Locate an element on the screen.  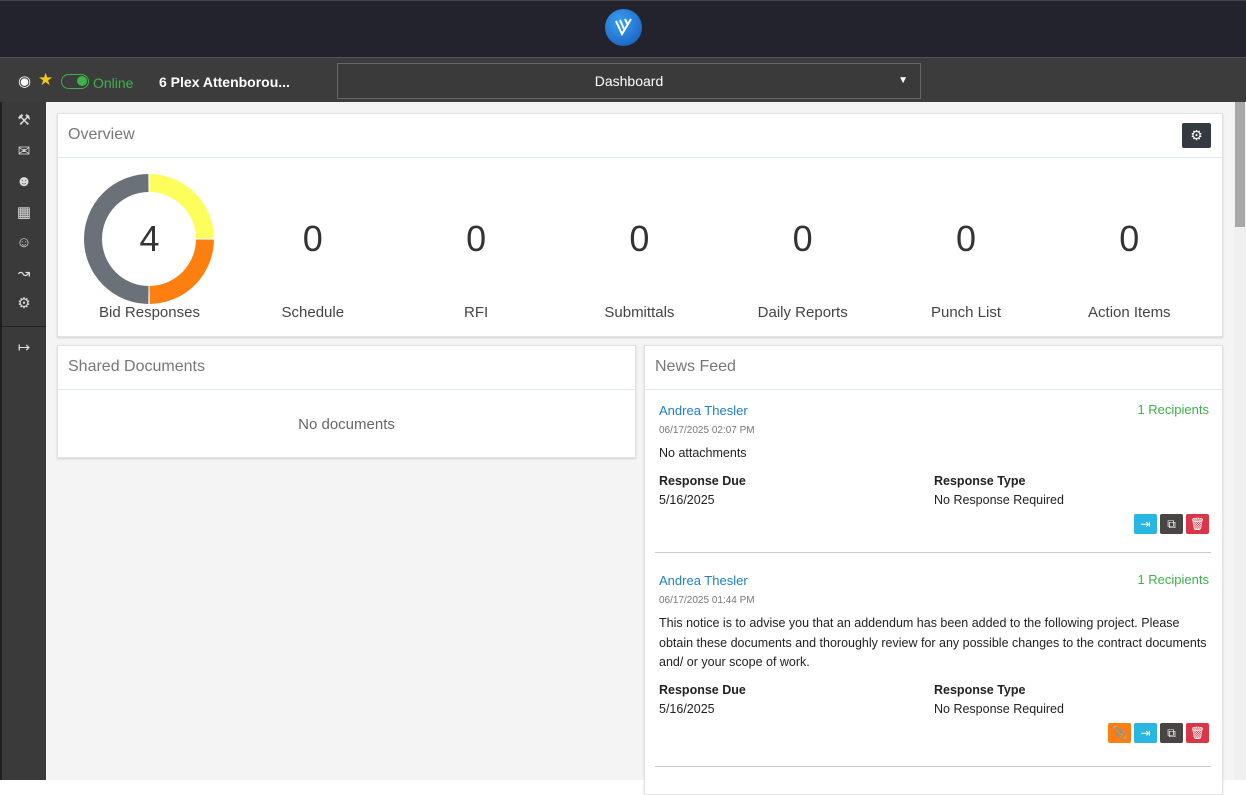
scrollbar-thumb is located at coordinates (1240, 164).